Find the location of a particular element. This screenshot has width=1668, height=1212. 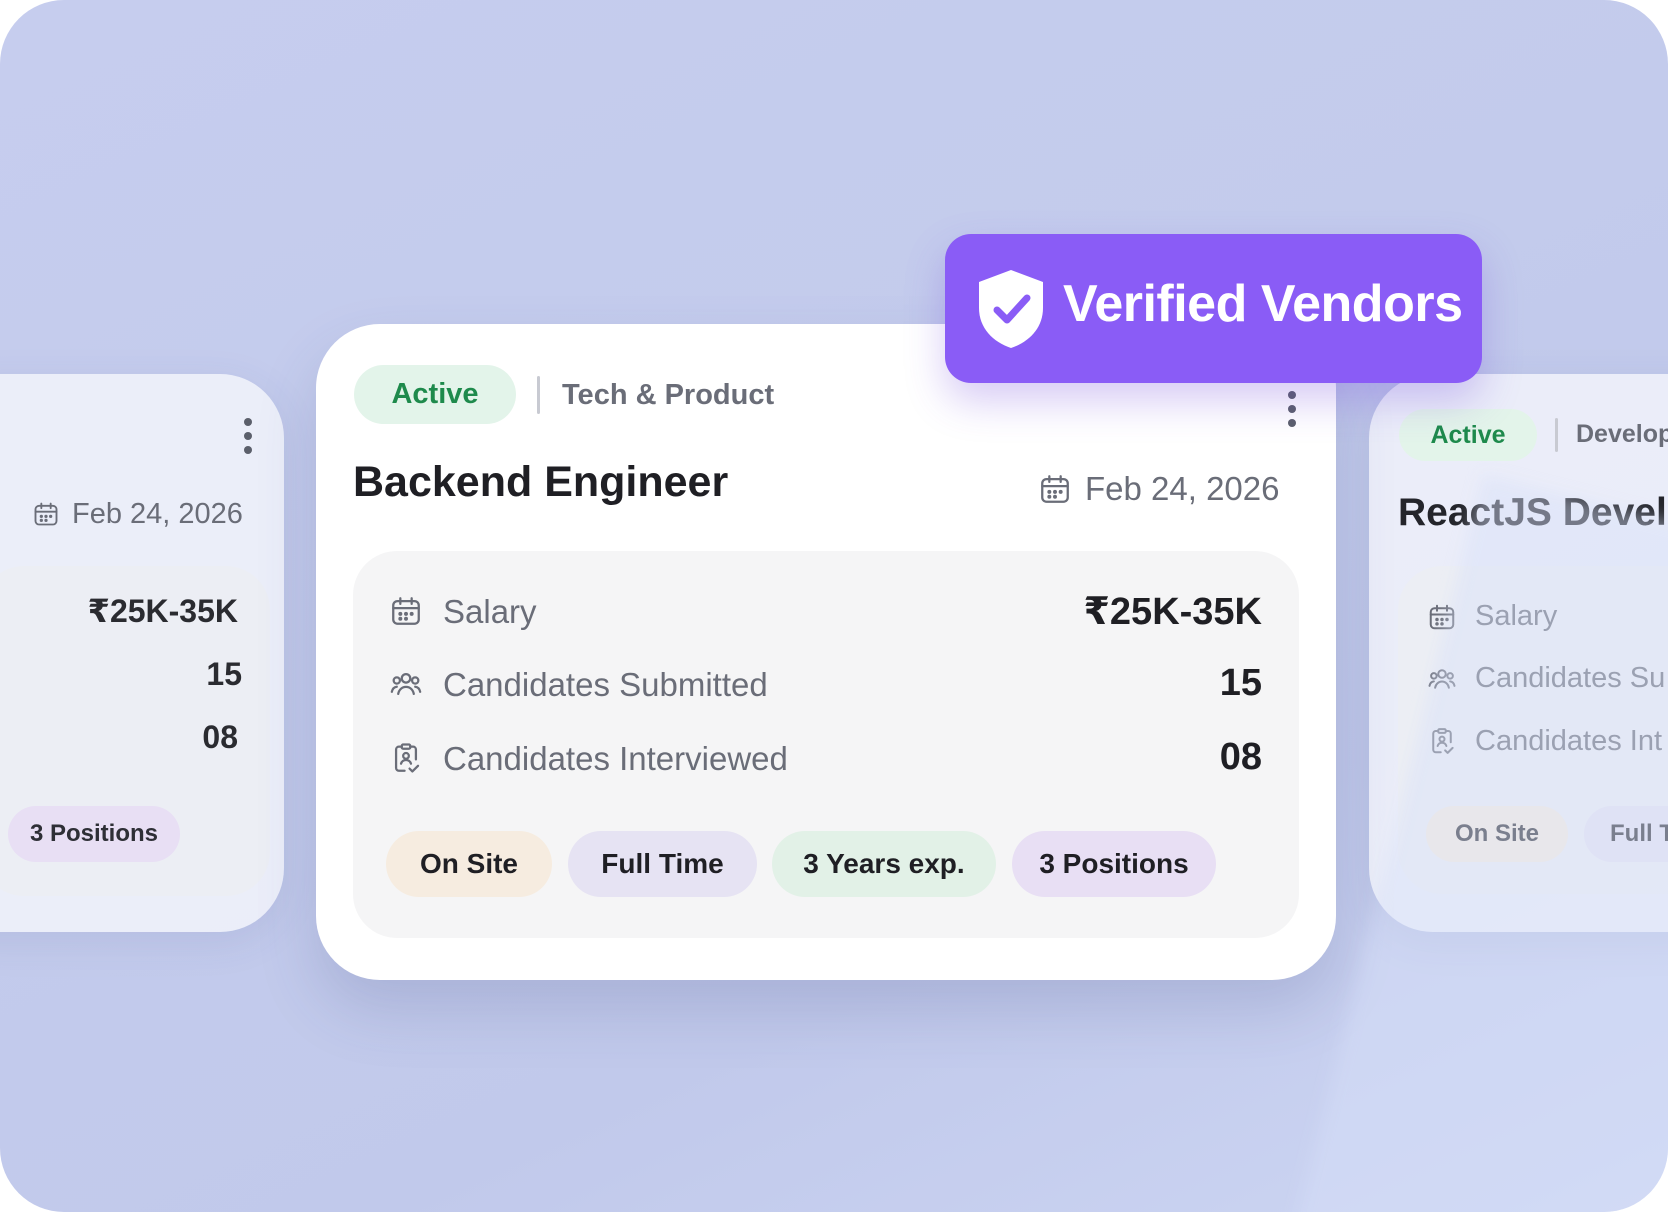

category-label: Develop is located at coordinates (1622, 434).